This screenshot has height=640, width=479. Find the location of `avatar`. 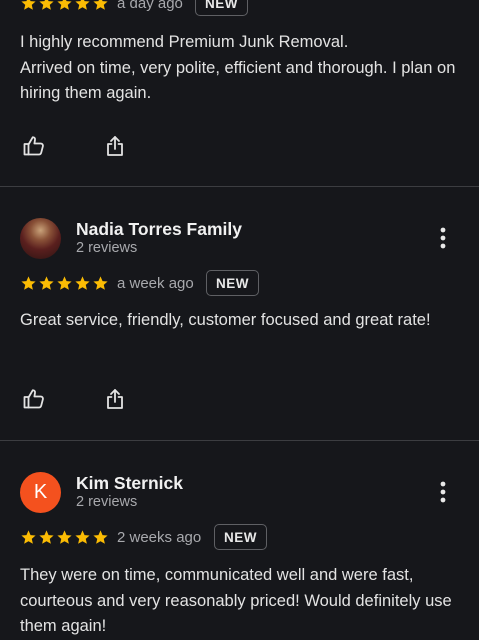

avatar is located at coordinates (40, 238).